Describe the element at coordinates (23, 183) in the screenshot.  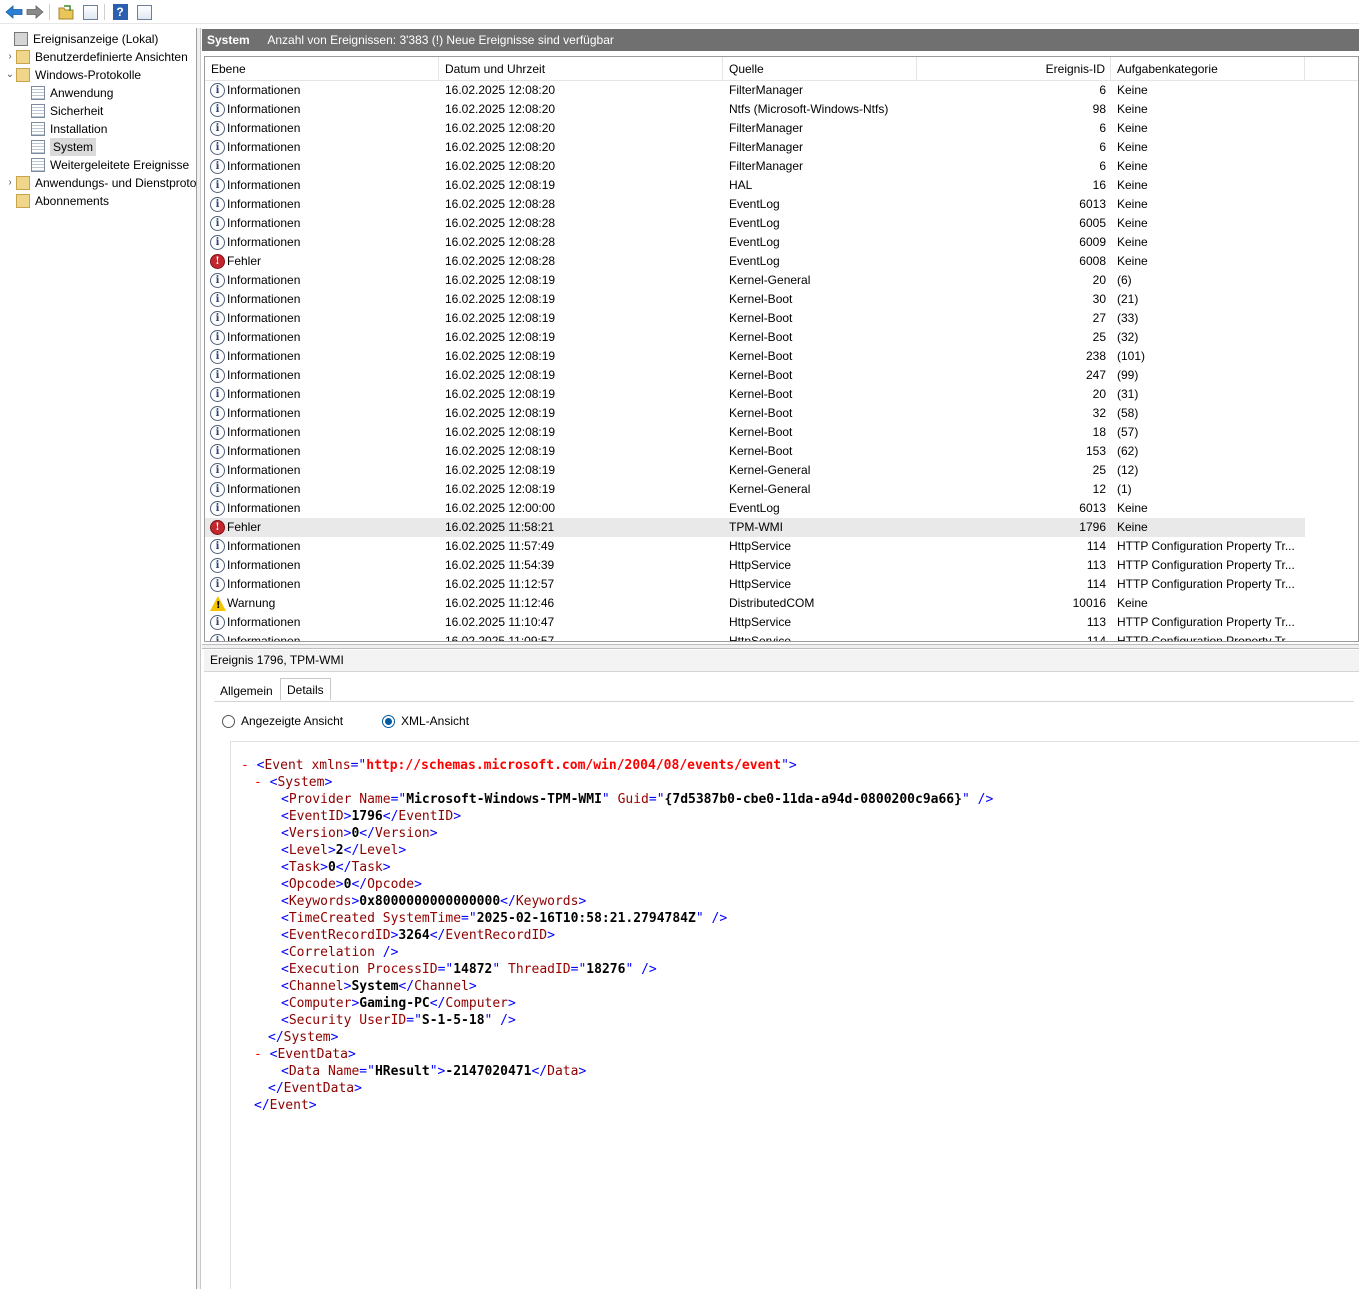
I see `folder-icon` at that location.